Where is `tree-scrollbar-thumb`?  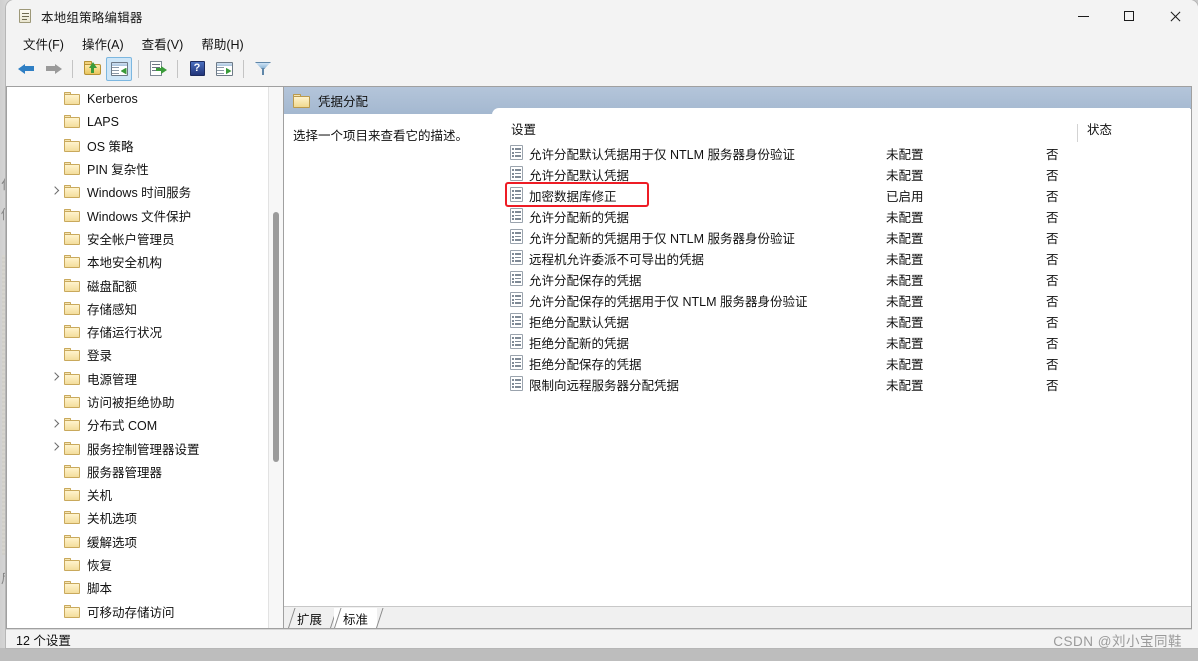 tree-scrollbar-thumb is located at coordinates (276, 337).